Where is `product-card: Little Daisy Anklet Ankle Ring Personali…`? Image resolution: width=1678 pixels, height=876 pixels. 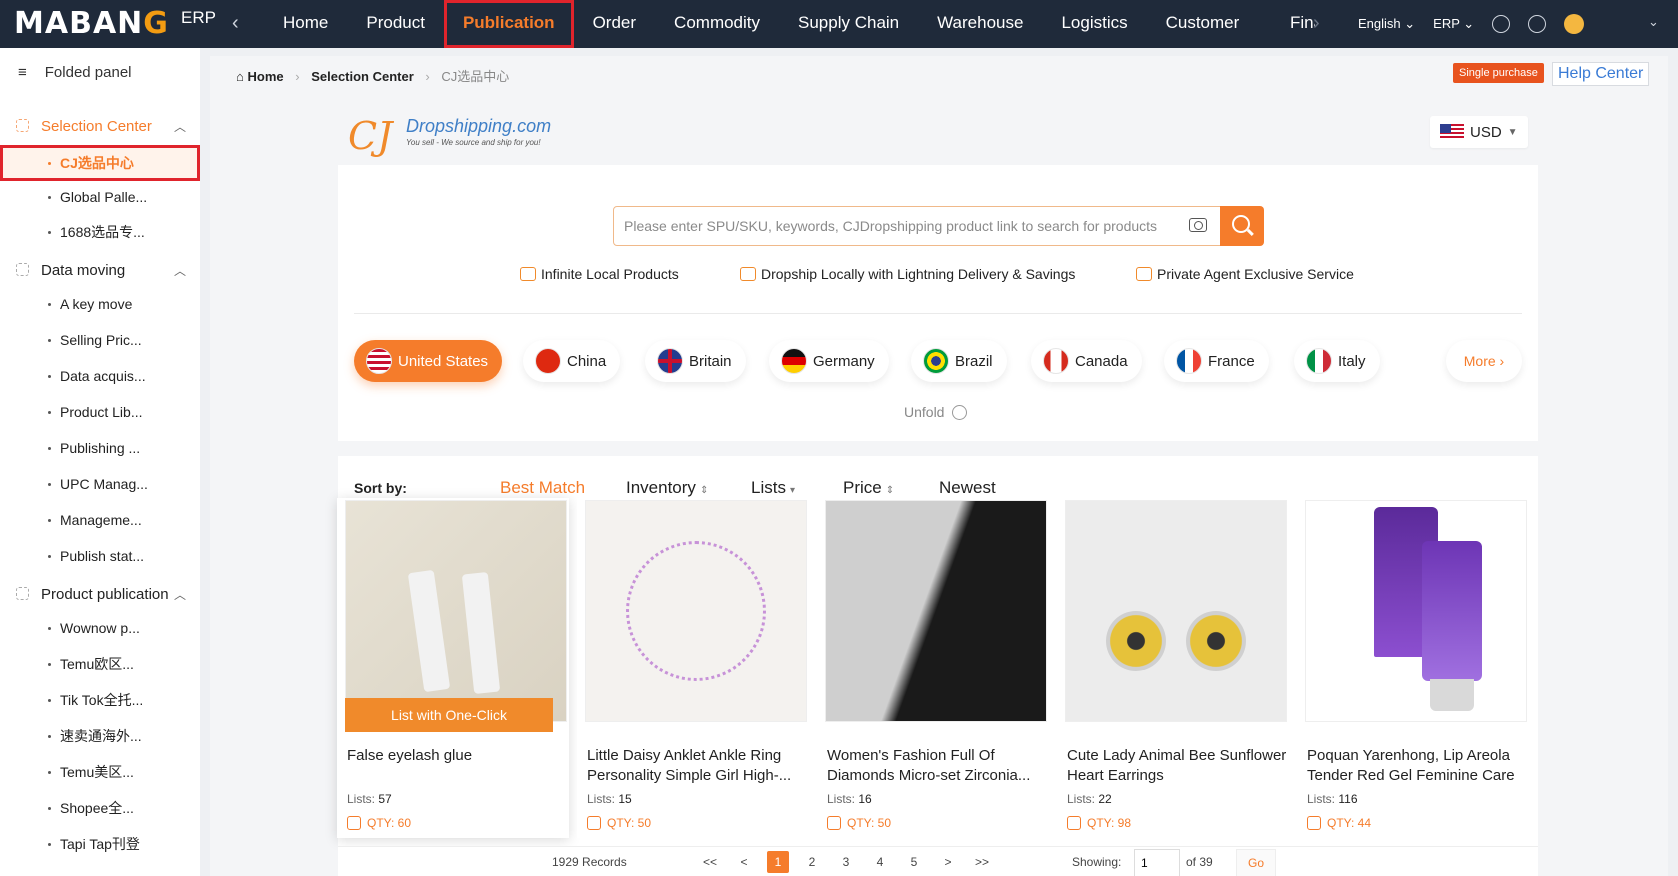
product-card: Little Daisy Anklet Ankle Ring Personali… is located at coordinates (693, 668).